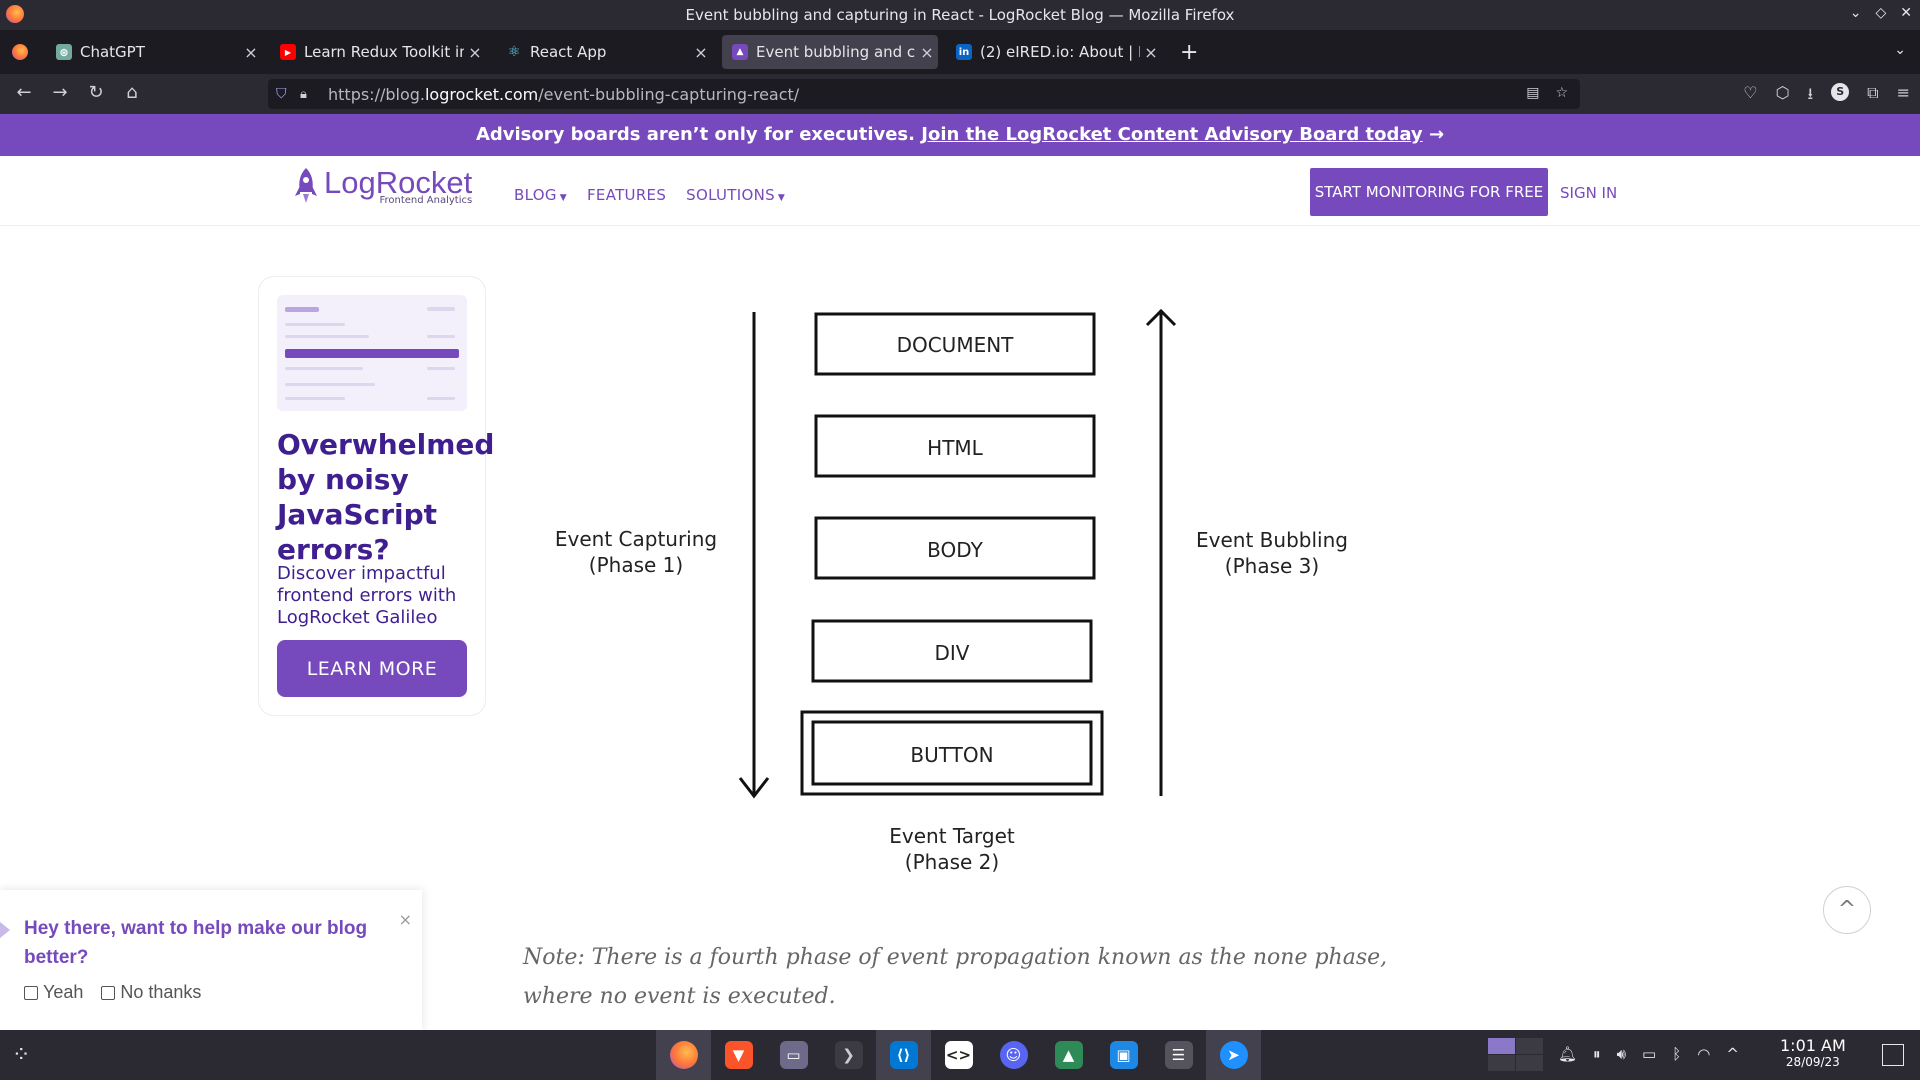  What do you see at coordinates (1561, 93) in the screenshot?
I see `bookmark-star-icon: ☆` at bounding box center [1561, 93].